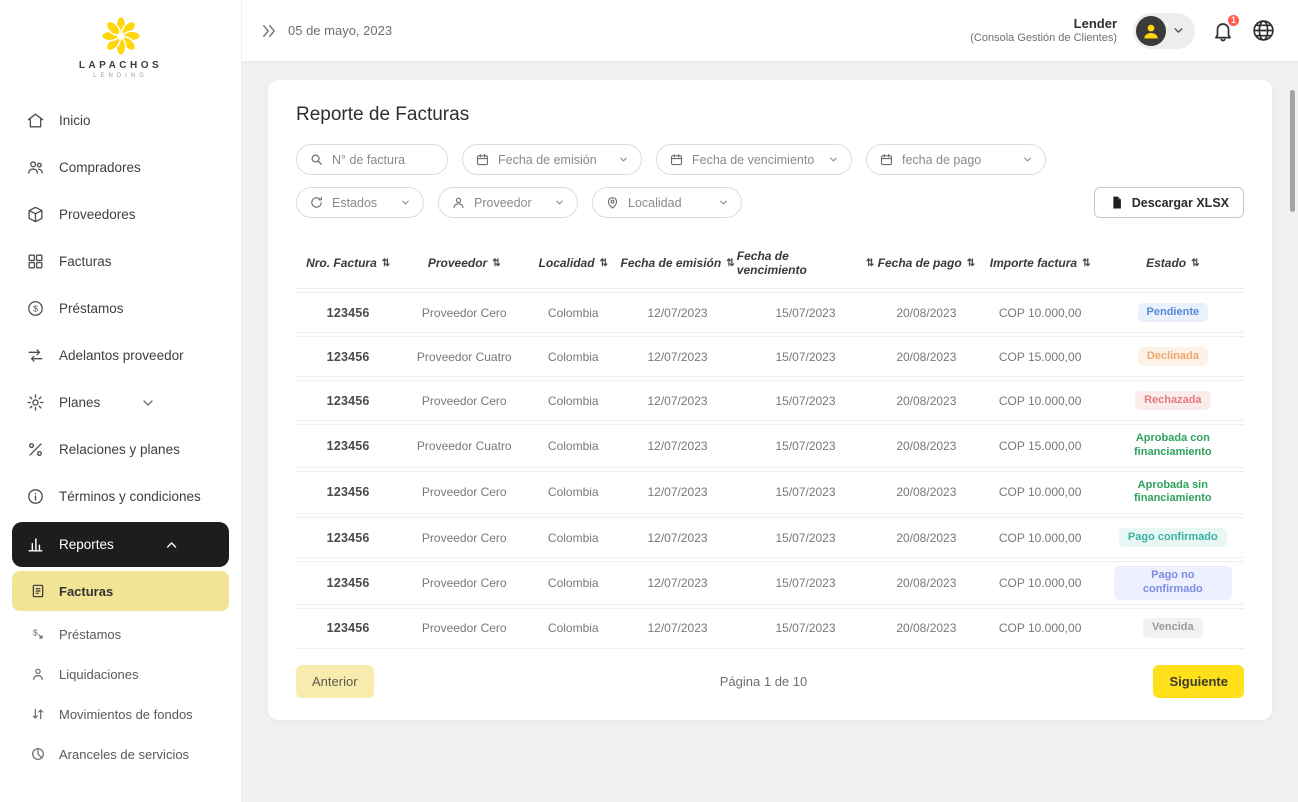  I want to click on pagination: Anterior Página 1 de 10 Siguiente, so click(770, 681).